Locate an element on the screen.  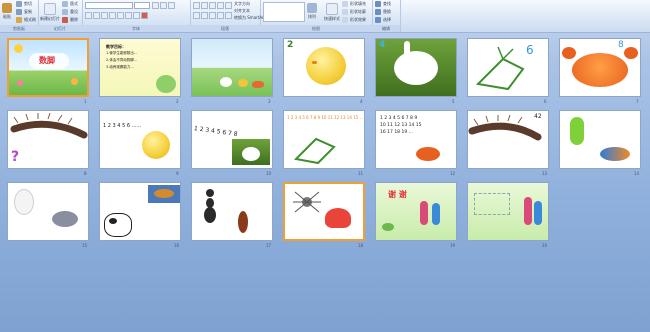
shrink-font-button is located at coordinates (163, 5).